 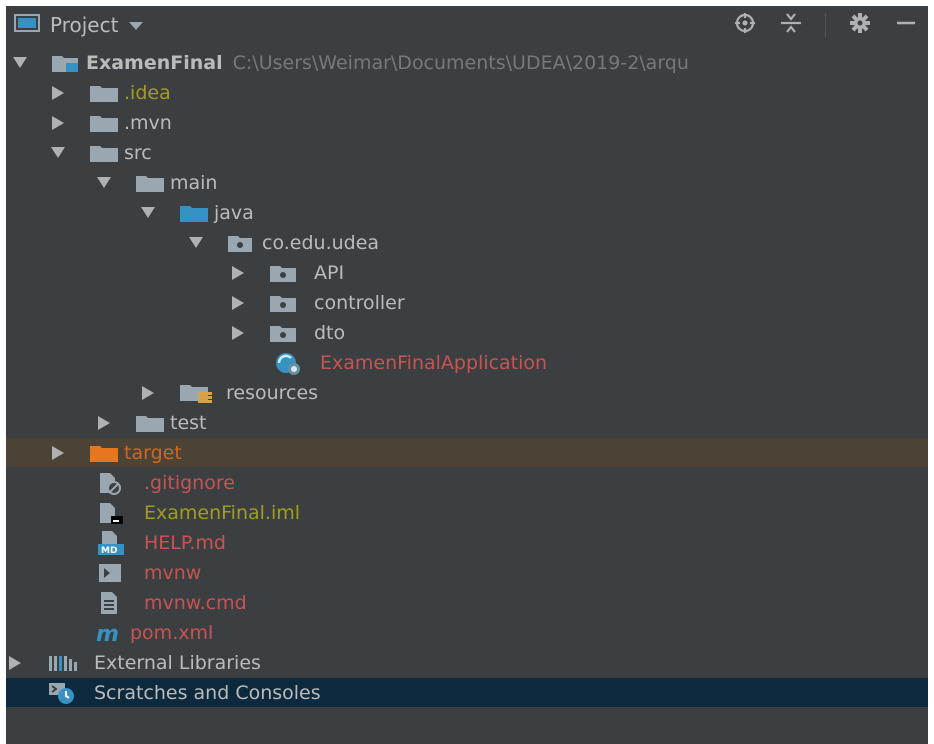 What do you see at coordinates (71, 692) in the screenshot?
I see `scratches-icon` at bounding box center [71, 692].